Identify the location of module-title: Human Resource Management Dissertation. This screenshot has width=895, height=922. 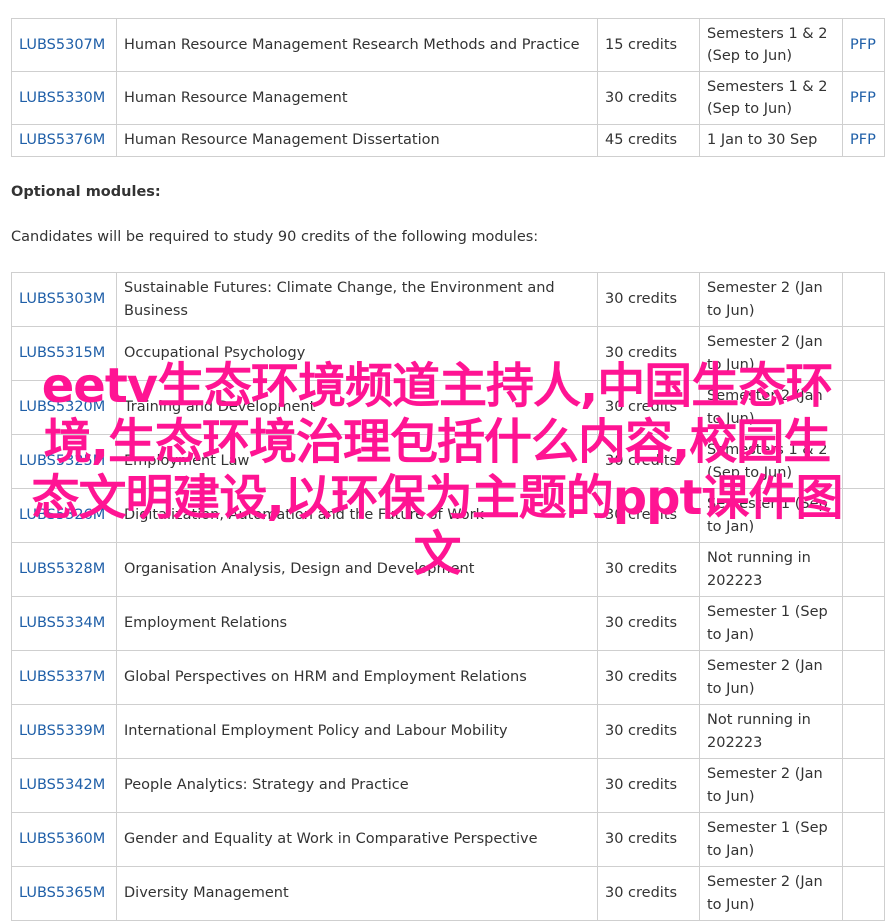
(357, 140).